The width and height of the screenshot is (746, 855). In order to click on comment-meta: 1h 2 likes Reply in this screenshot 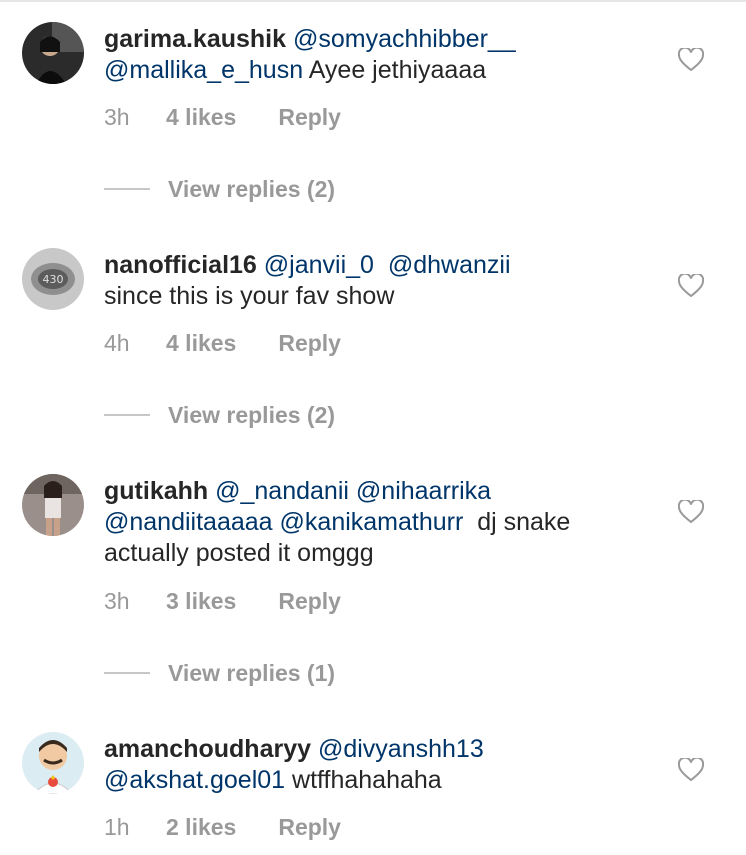, I will do `click(222, 827)`.